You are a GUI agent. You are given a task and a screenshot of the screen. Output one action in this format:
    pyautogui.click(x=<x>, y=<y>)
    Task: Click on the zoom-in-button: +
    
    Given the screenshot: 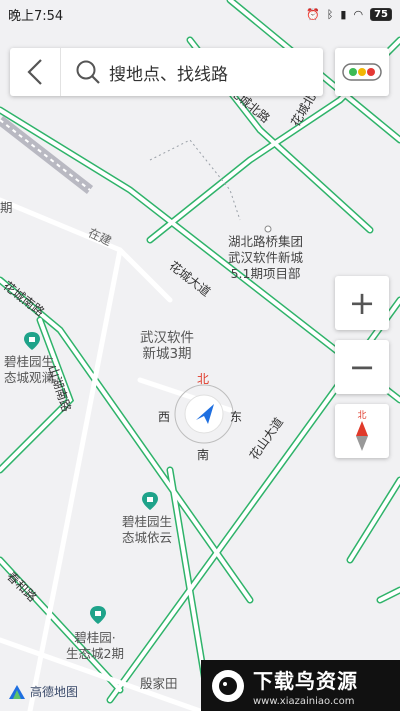 What is the action you would take?
    pyautogui.click(x=362, y=303)
    